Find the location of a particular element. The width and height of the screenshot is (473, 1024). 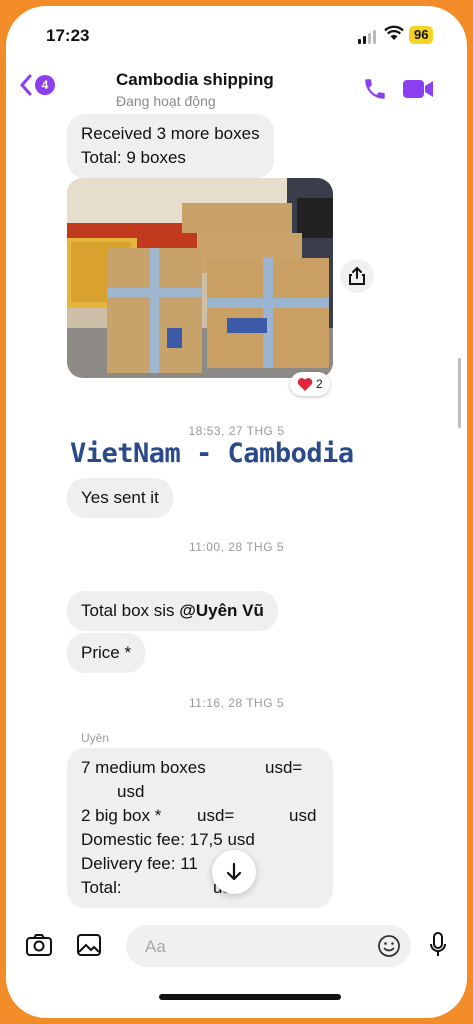

price-line: Domestic fee: 17,5 usd is located at coordinates (168, 839).